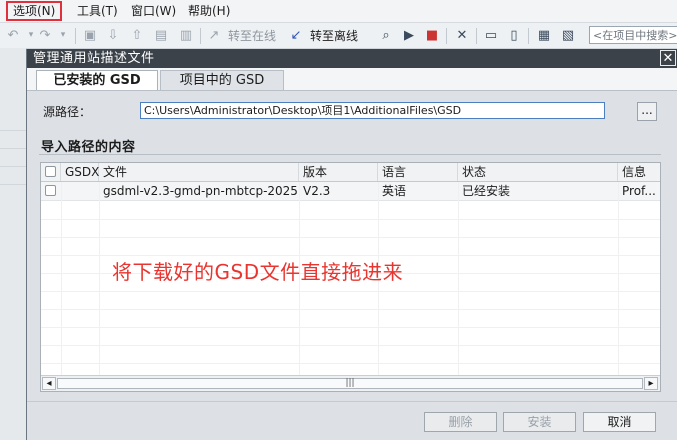 This screenshot has width=677, height=440. Describe the element at coordinates (514, 35) in the screenshot. I see `split-vertical-icon: ▯` at that location.